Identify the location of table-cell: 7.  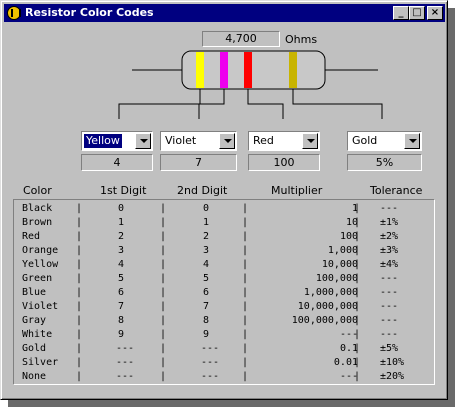
(206, 306).